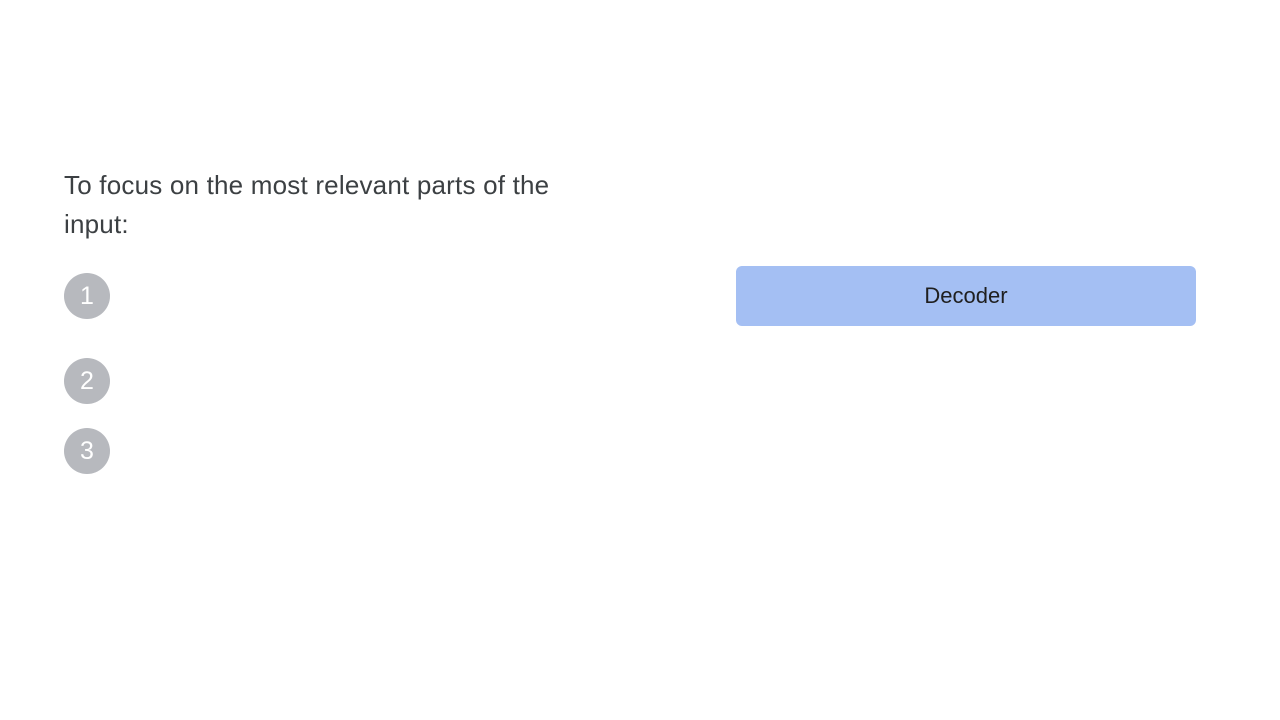 The image size is (1280, 720). What do you see at coordinates (87, 451) in the screenshot?
I see `step-3-badge: 3` at bounding box center [87, 451].